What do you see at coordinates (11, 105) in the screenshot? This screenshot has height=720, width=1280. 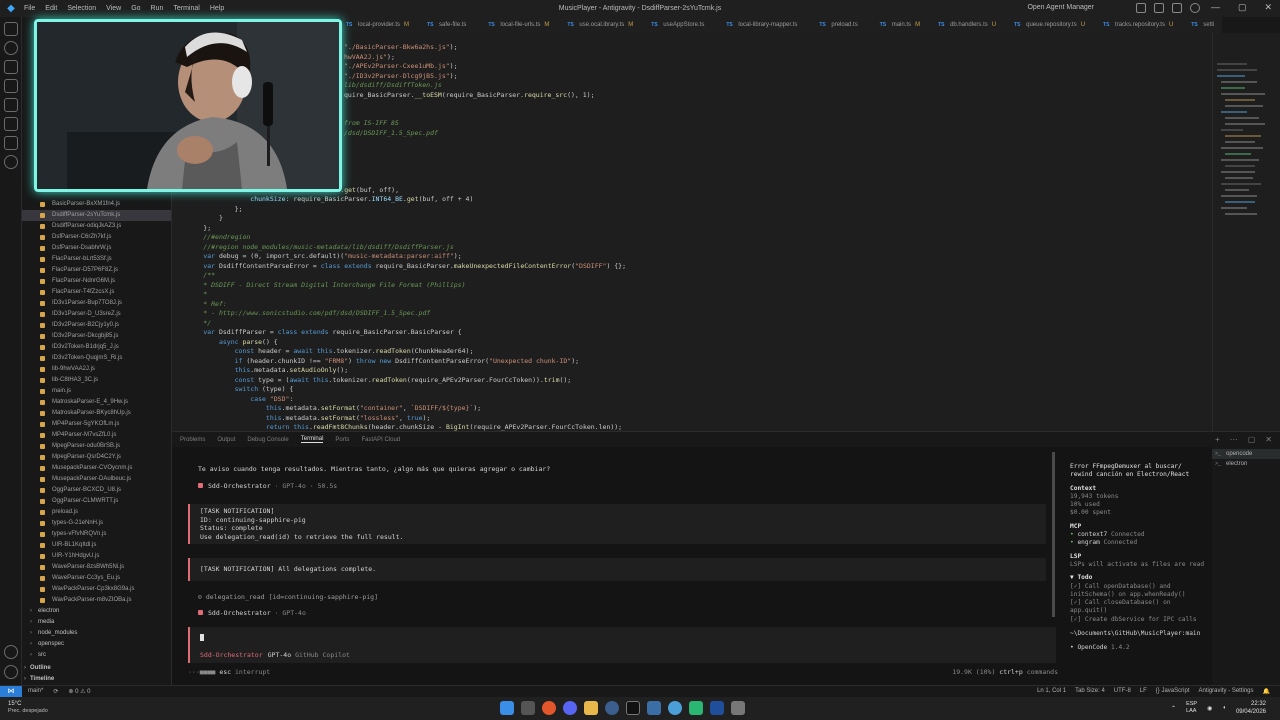 I see `extensions-icon` at bounding box center [11, 105].